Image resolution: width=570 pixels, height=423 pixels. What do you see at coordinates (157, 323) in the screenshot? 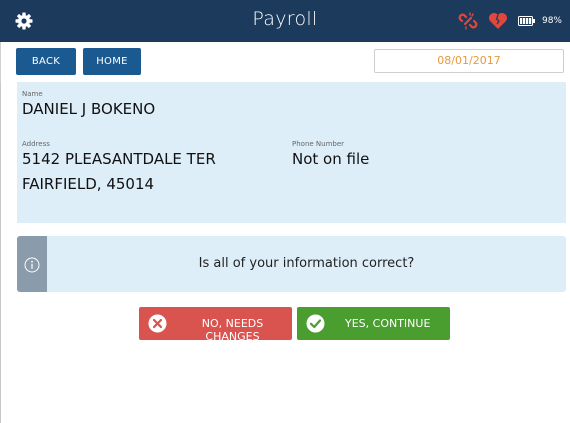
I see `close-icon` at bounding box center [157, 323].